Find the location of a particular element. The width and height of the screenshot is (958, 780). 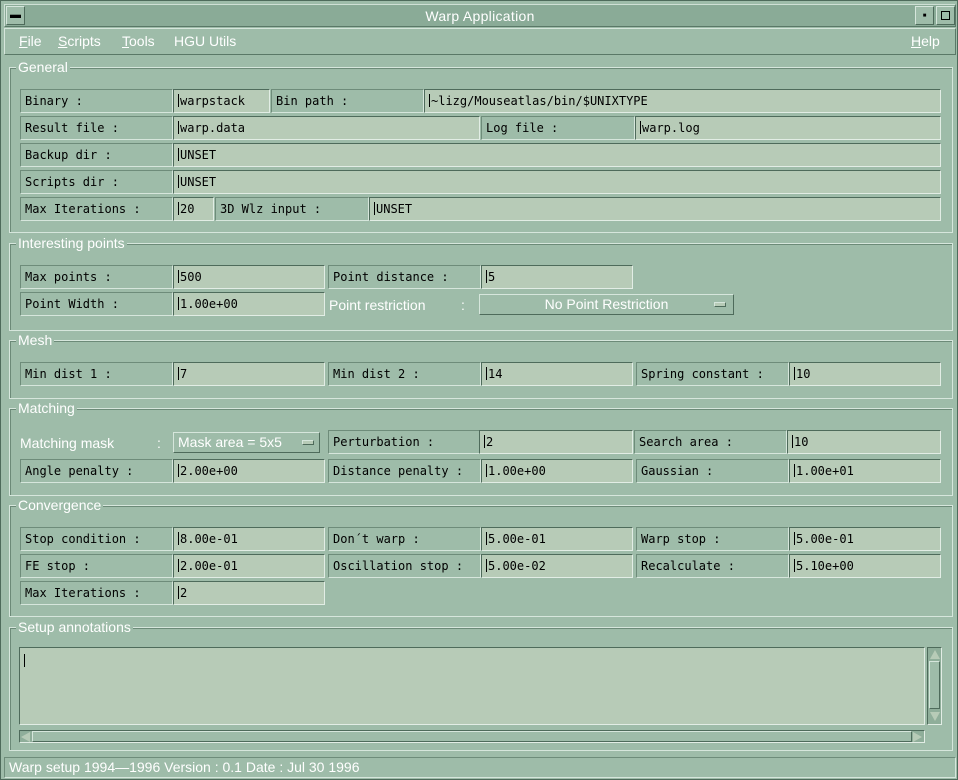

backup-dir-field: UNSET is located at coordinates (557, 155).